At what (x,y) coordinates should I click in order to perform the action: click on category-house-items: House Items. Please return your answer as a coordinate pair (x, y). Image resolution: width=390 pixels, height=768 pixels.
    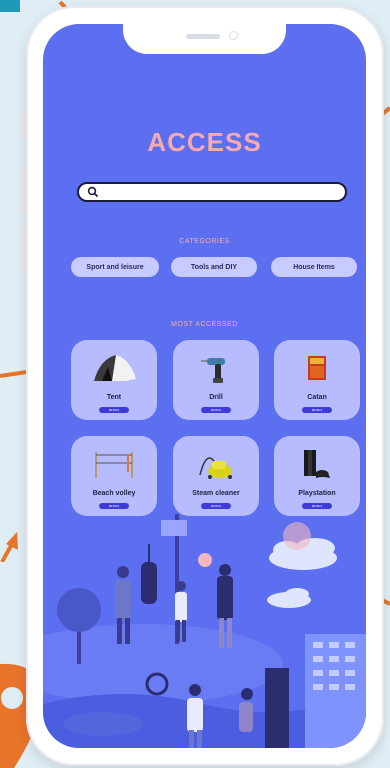
    Looking at the image, I should click on (314, 267).